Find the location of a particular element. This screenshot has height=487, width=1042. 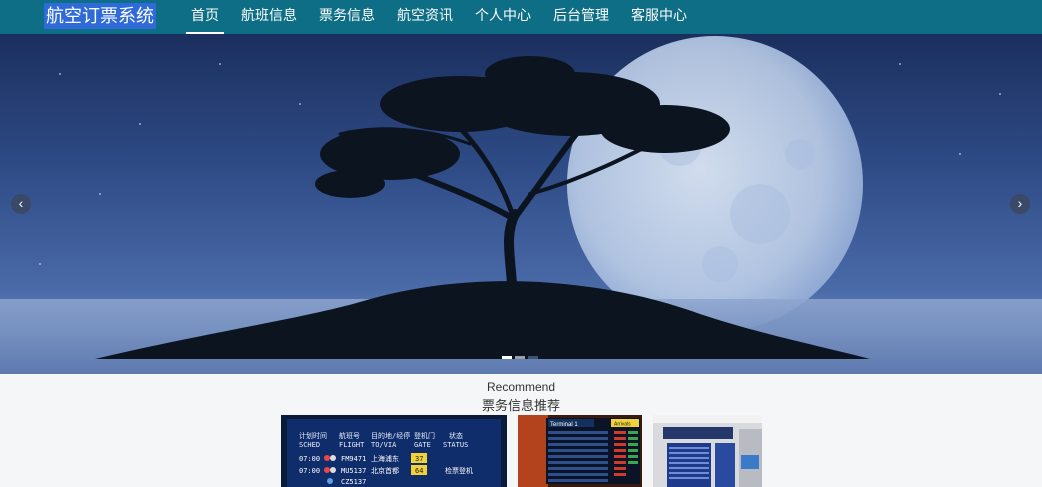

nav-admin: 后台管理 is located at coordinates (581, 17).